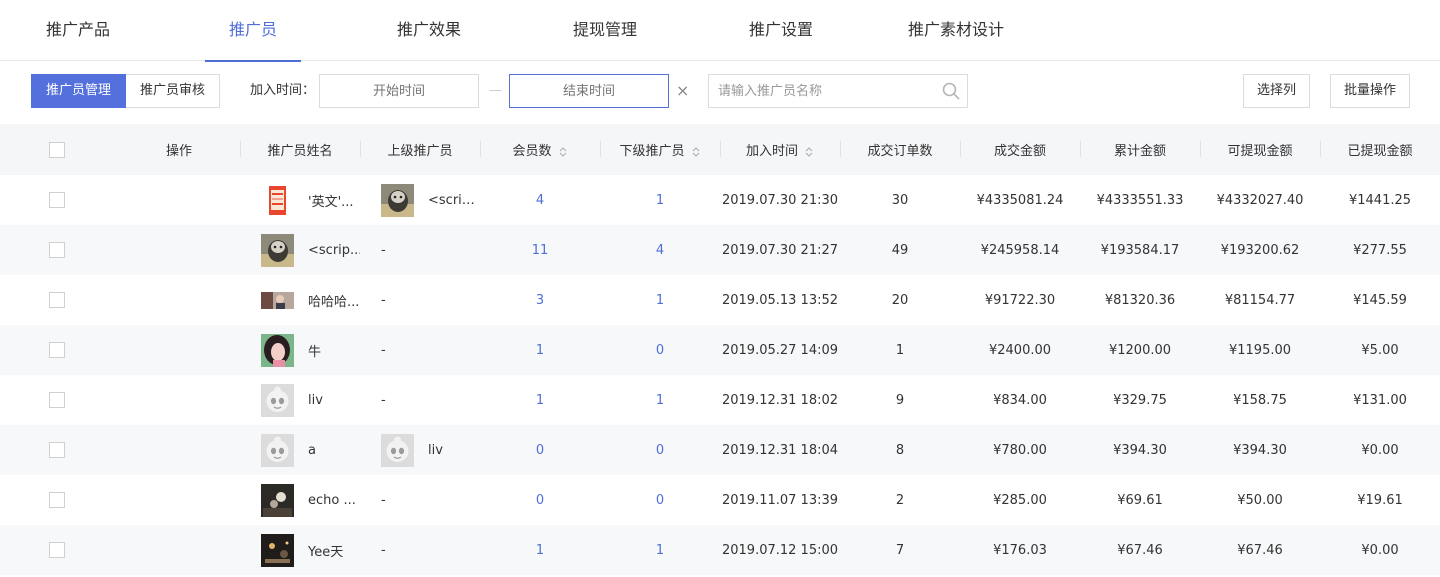  Describe the element at coordinates (900, 250) in the screenshot. I see `orders-cell: 49` at that location.